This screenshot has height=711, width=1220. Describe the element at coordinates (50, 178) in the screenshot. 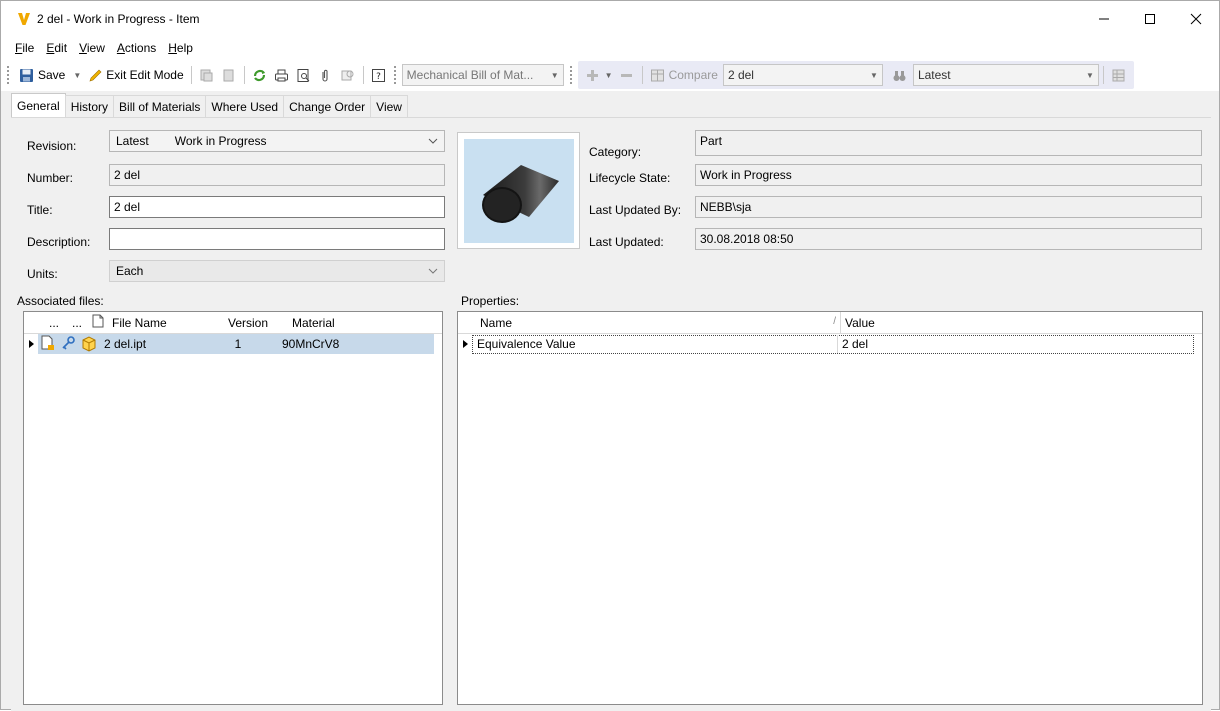

I see `number-label: Number:` at that location.